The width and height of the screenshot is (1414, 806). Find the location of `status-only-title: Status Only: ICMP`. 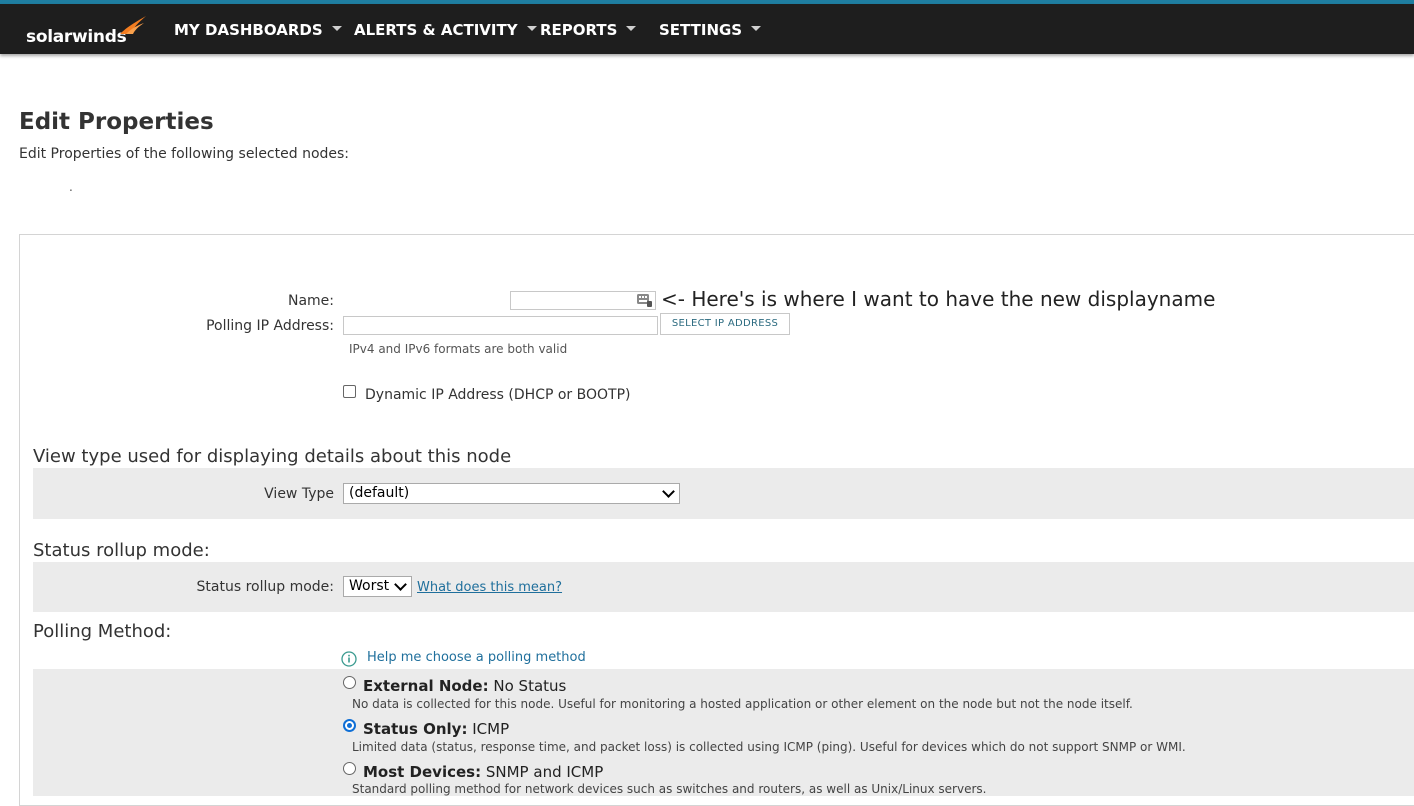

status-only-title: Status Only: ICMP is located at coordinates (436, 729).